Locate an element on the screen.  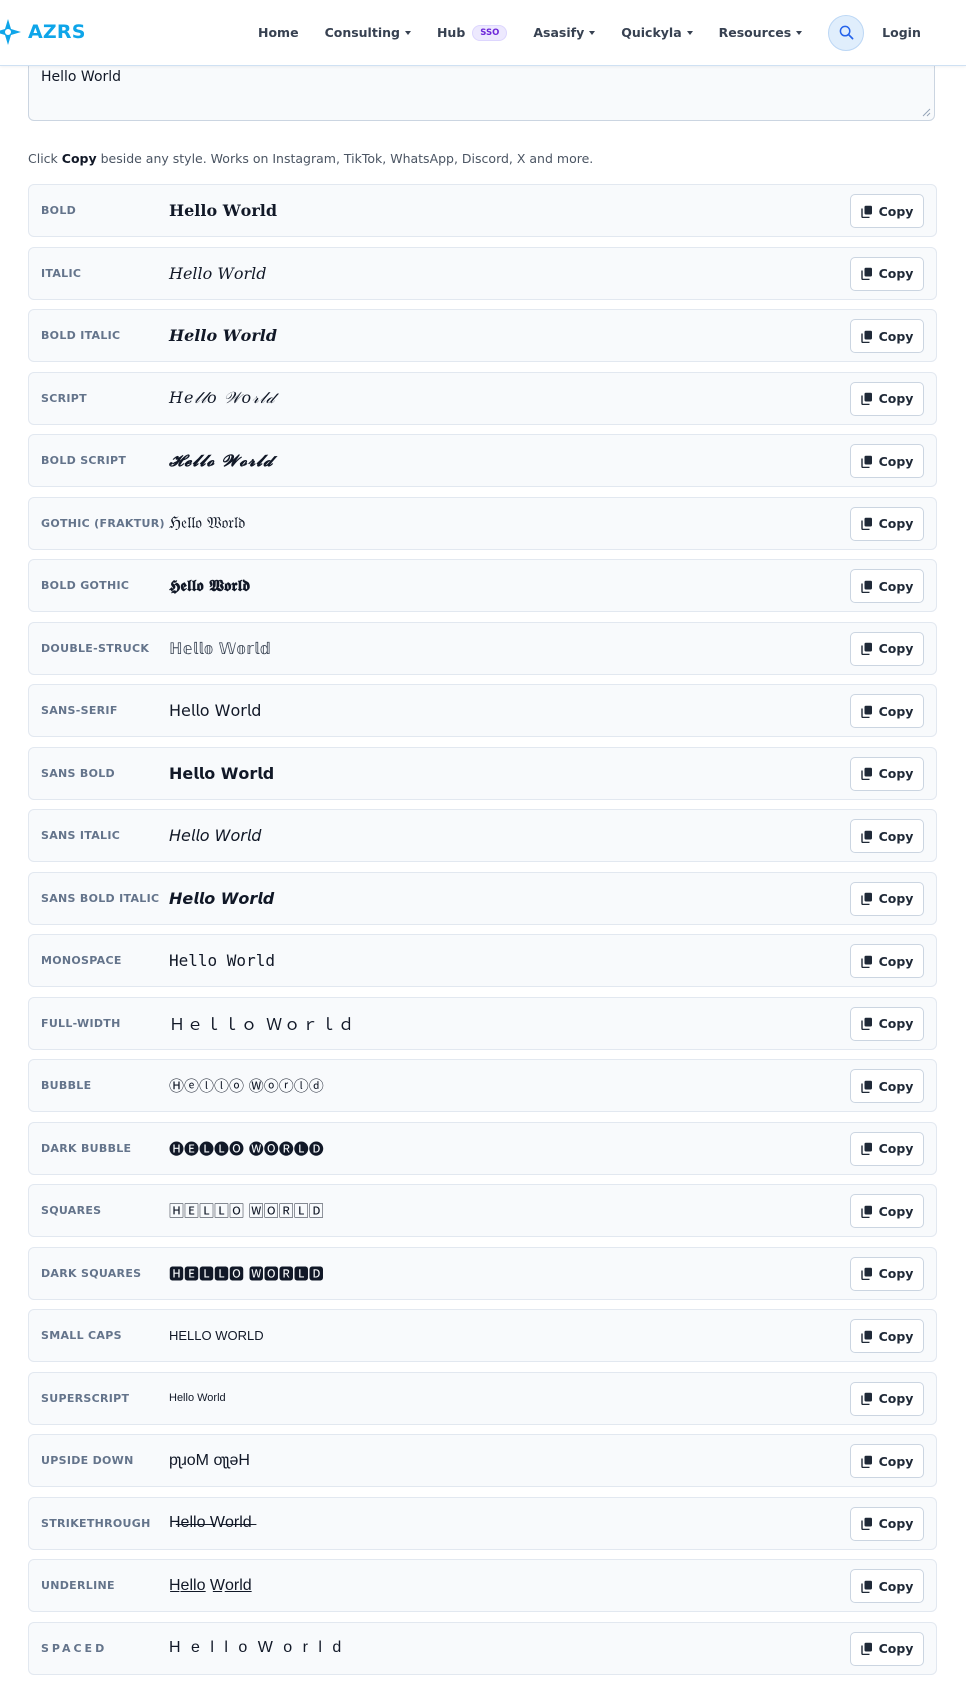
brand-logo-icon is located at coordinates (10, 32).